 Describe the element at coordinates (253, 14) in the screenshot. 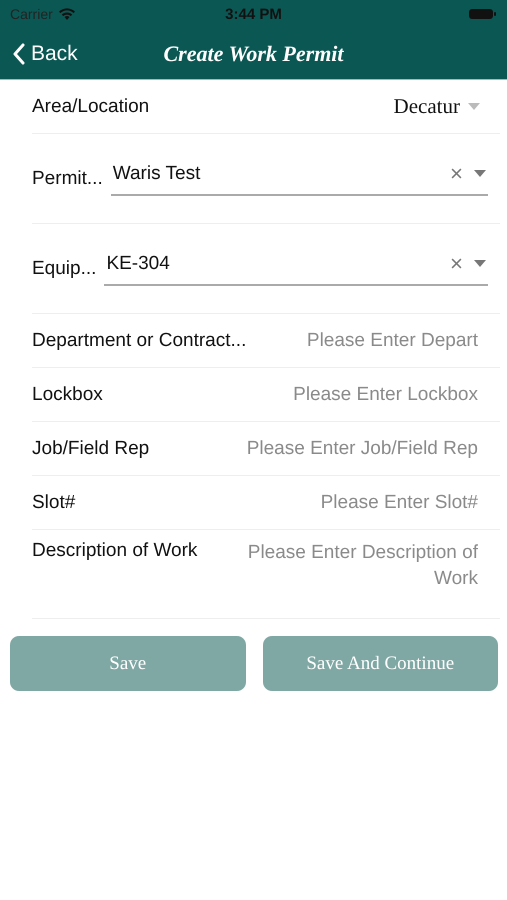

I see `status-time: 3:44 PM` at that location.